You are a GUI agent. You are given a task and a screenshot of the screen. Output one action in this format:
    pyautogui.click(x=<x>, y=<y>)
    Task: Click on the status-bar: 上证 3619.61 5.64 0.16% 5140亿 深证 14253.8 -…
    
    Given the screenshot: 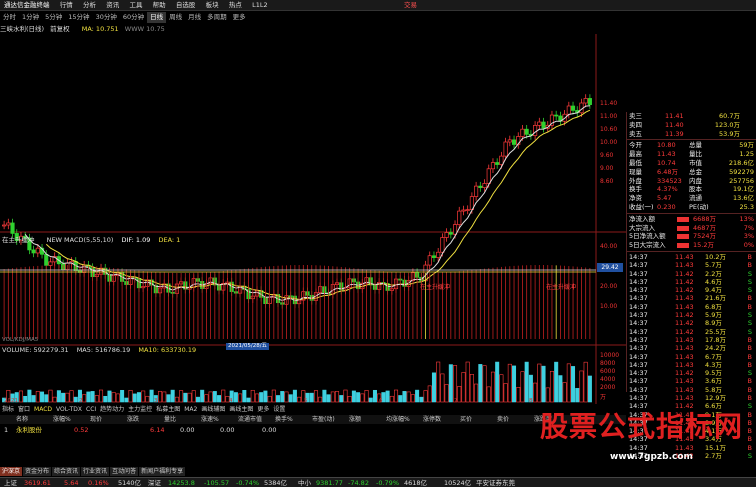 What is the action you would take?
    pyautogui.click(x=378, y=482)
    